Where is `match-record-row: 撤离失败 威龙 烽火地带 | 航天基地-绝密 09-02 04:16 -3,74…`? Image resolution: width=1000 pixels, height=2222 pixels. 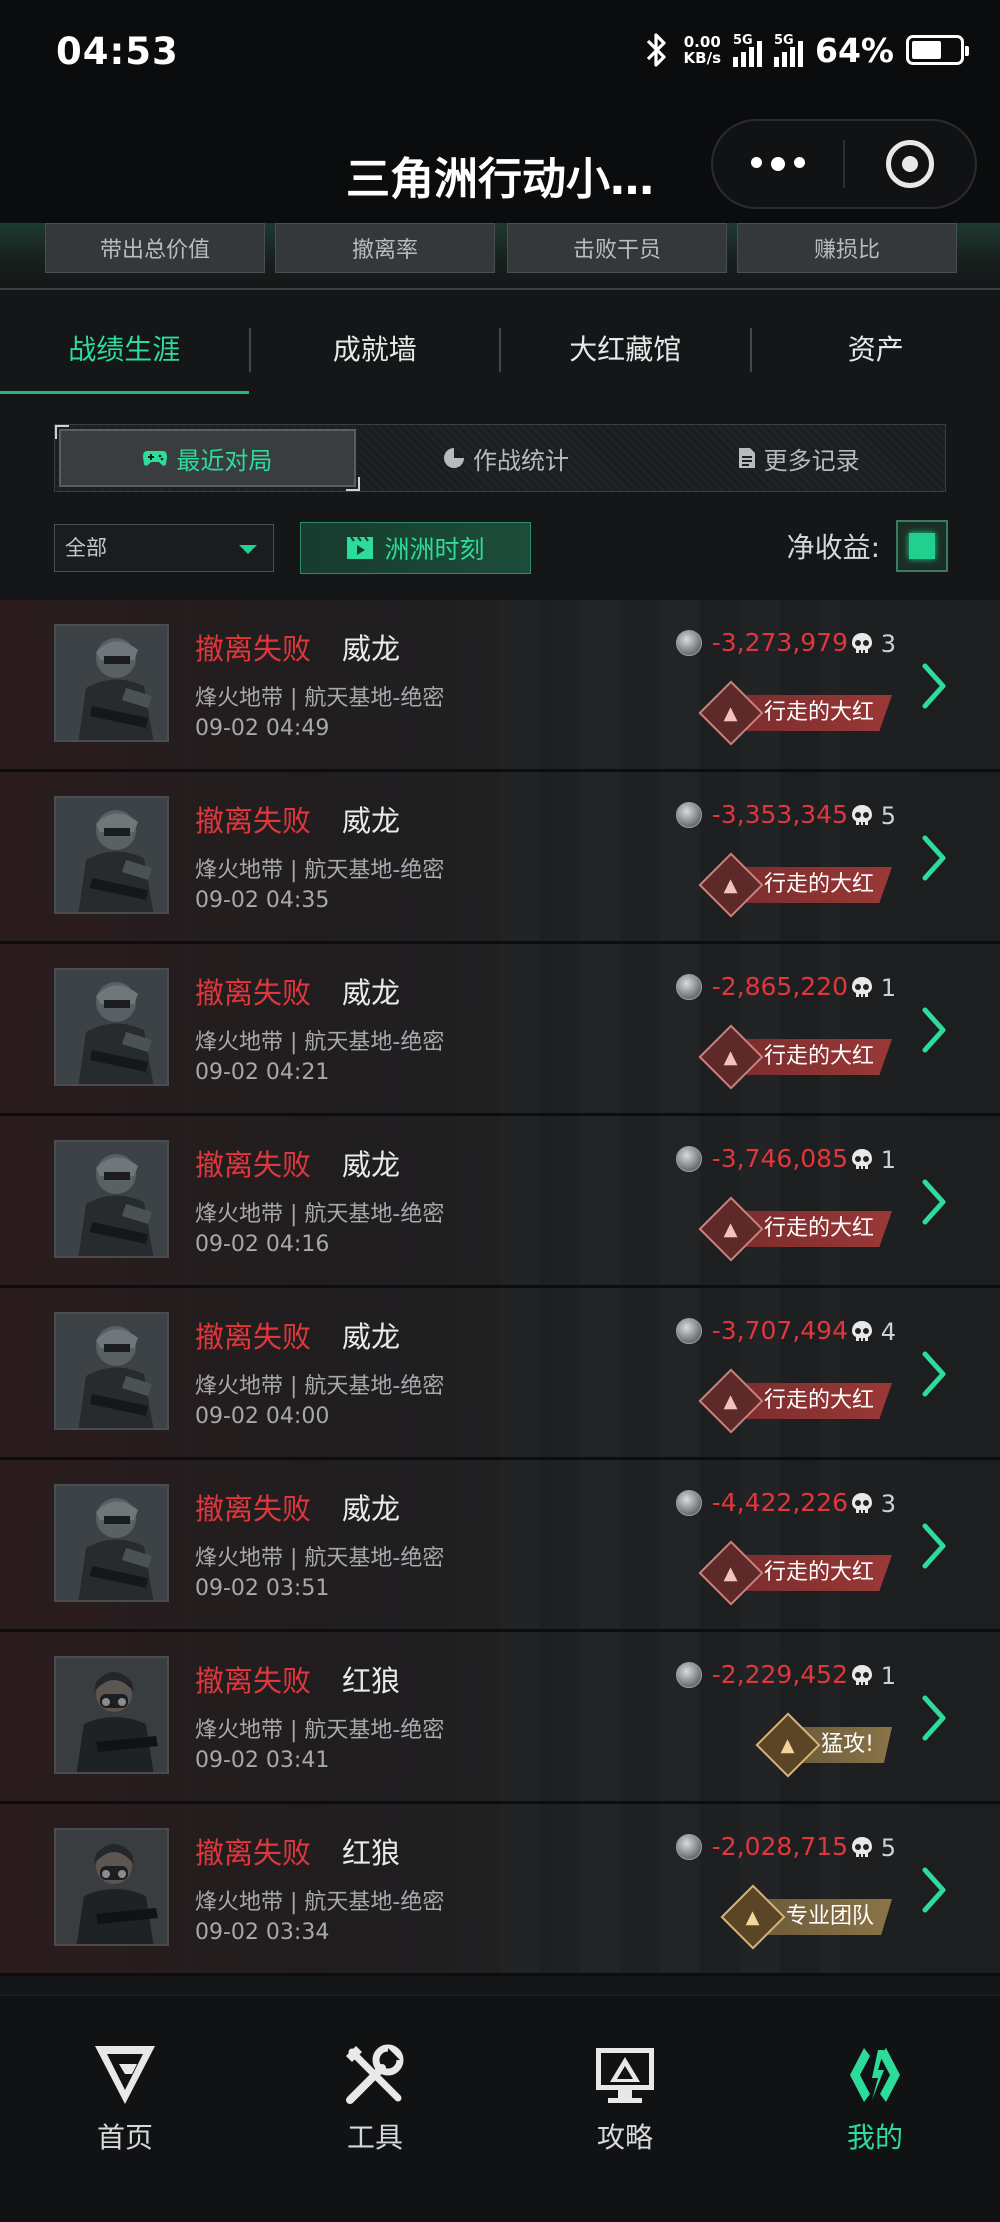 match-record-row: 撤离失败 威龙 烽火地带 | 航天基地-绝密 09-02 04:16 -3,74… is located at coordinates (500, 1202).